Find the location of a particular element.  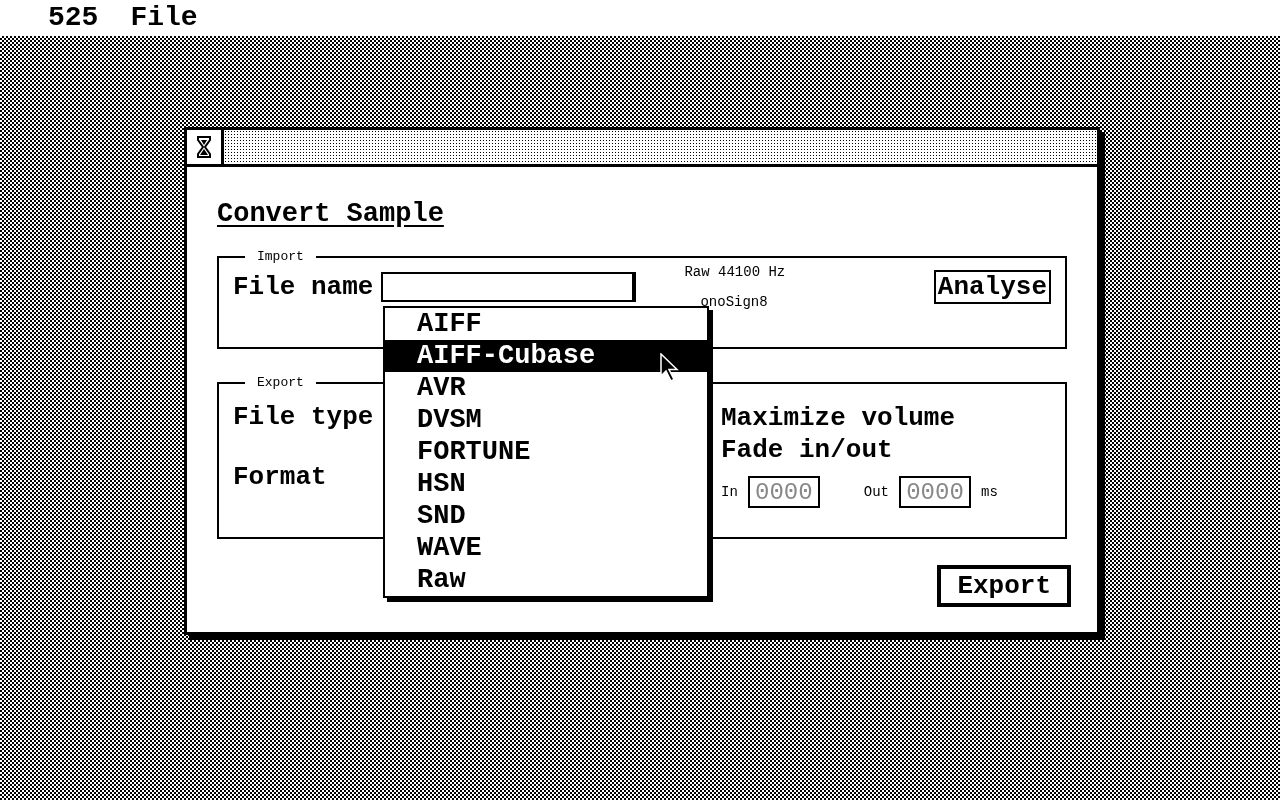

menu-item: SND is located at coordinates (546, 516).